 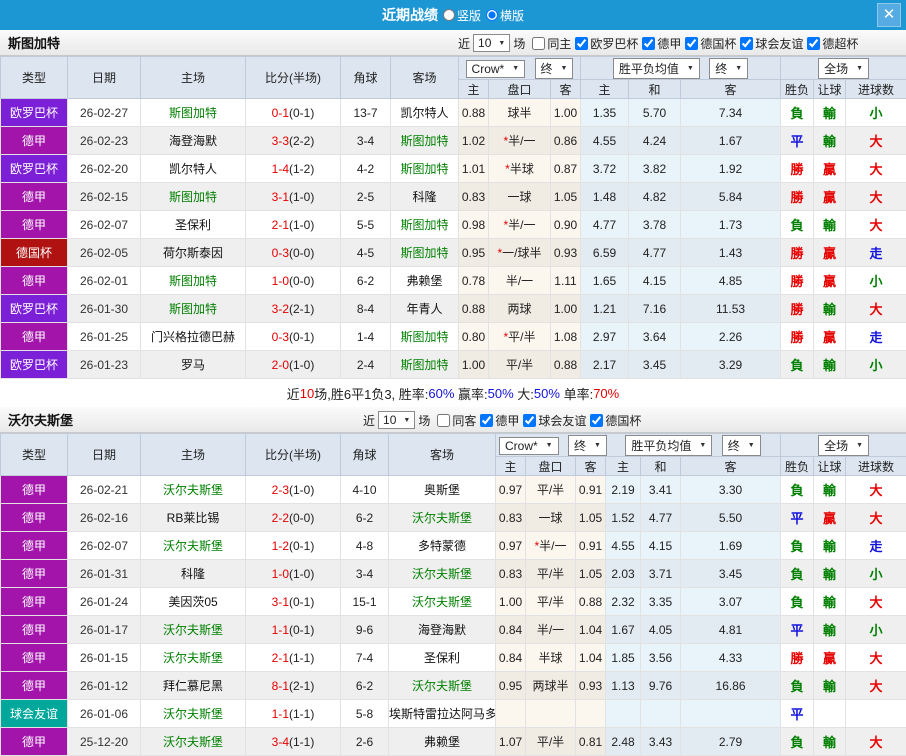 I want to click on away-team: 弗赖堡, so click(x=425, y=281).